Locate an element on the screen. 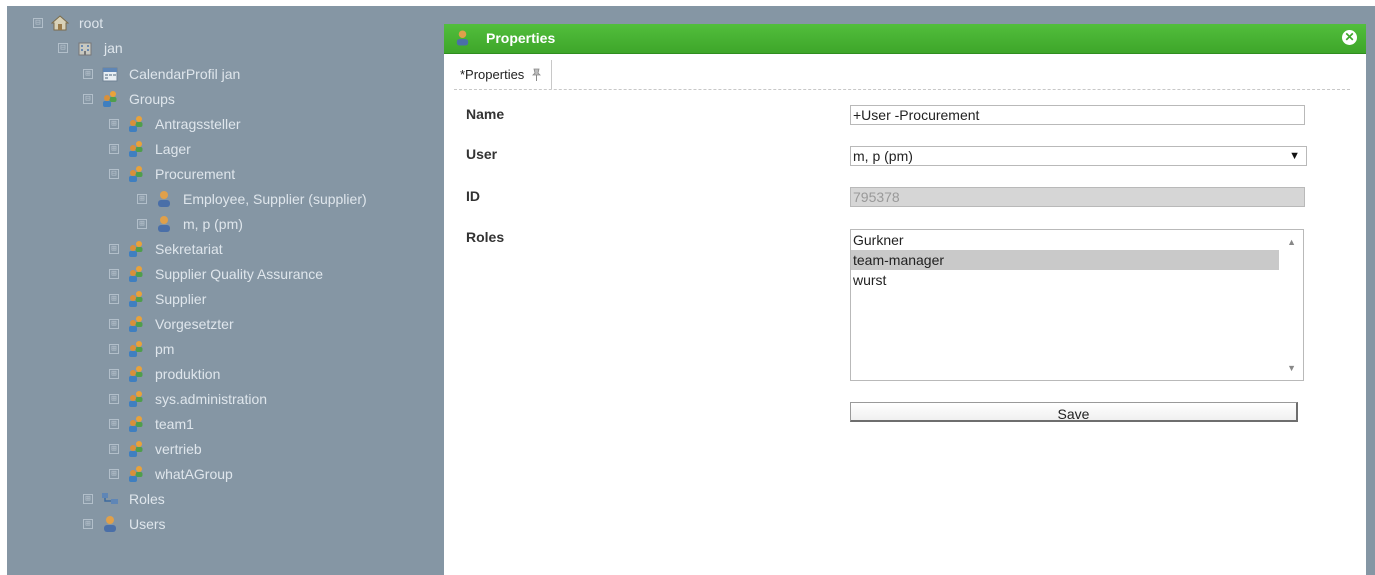  tree-node-root: ⊟ root is located at coordinates (68, 23).